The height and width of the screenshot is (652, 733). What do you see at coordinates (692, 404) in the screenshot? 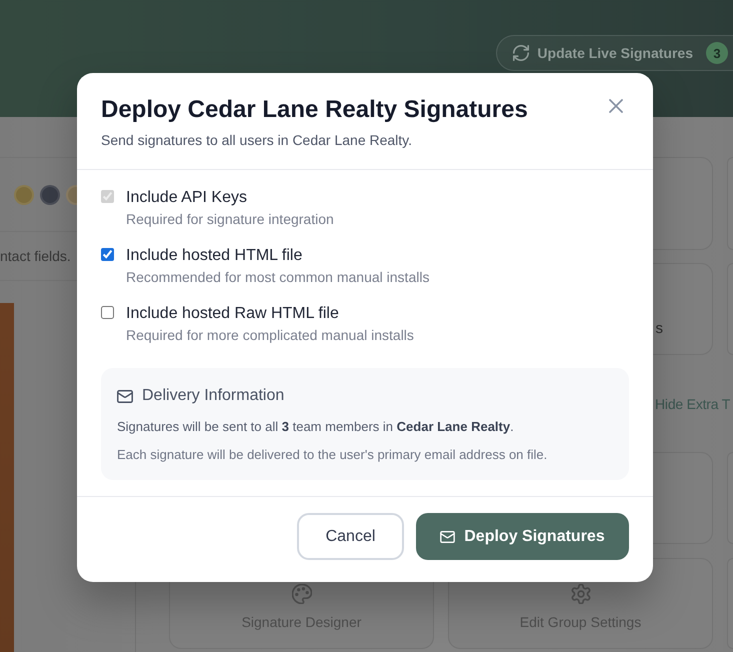
I see `toggle-link: Hide Extra T` at bounding box center [692, 404].